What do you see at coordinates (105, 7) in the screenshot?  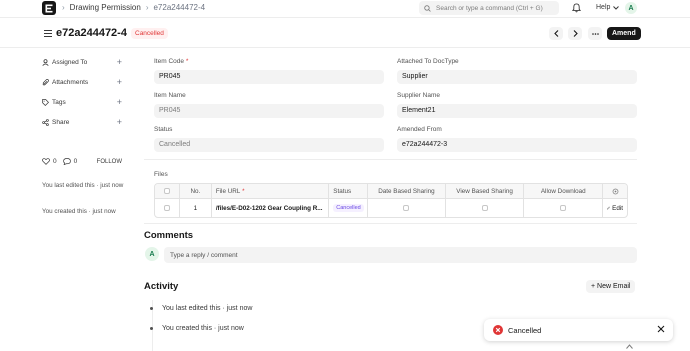 I see `breadcrumb-doctype: Drawing Permission` at bounding box center [105, 7].